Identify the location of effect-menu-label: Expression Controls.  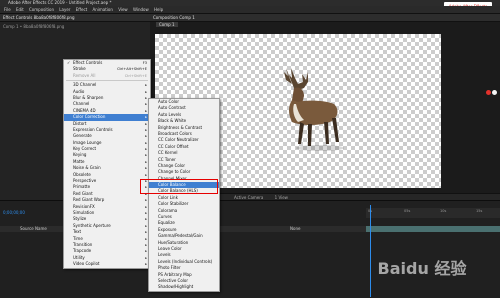
(93, 129).